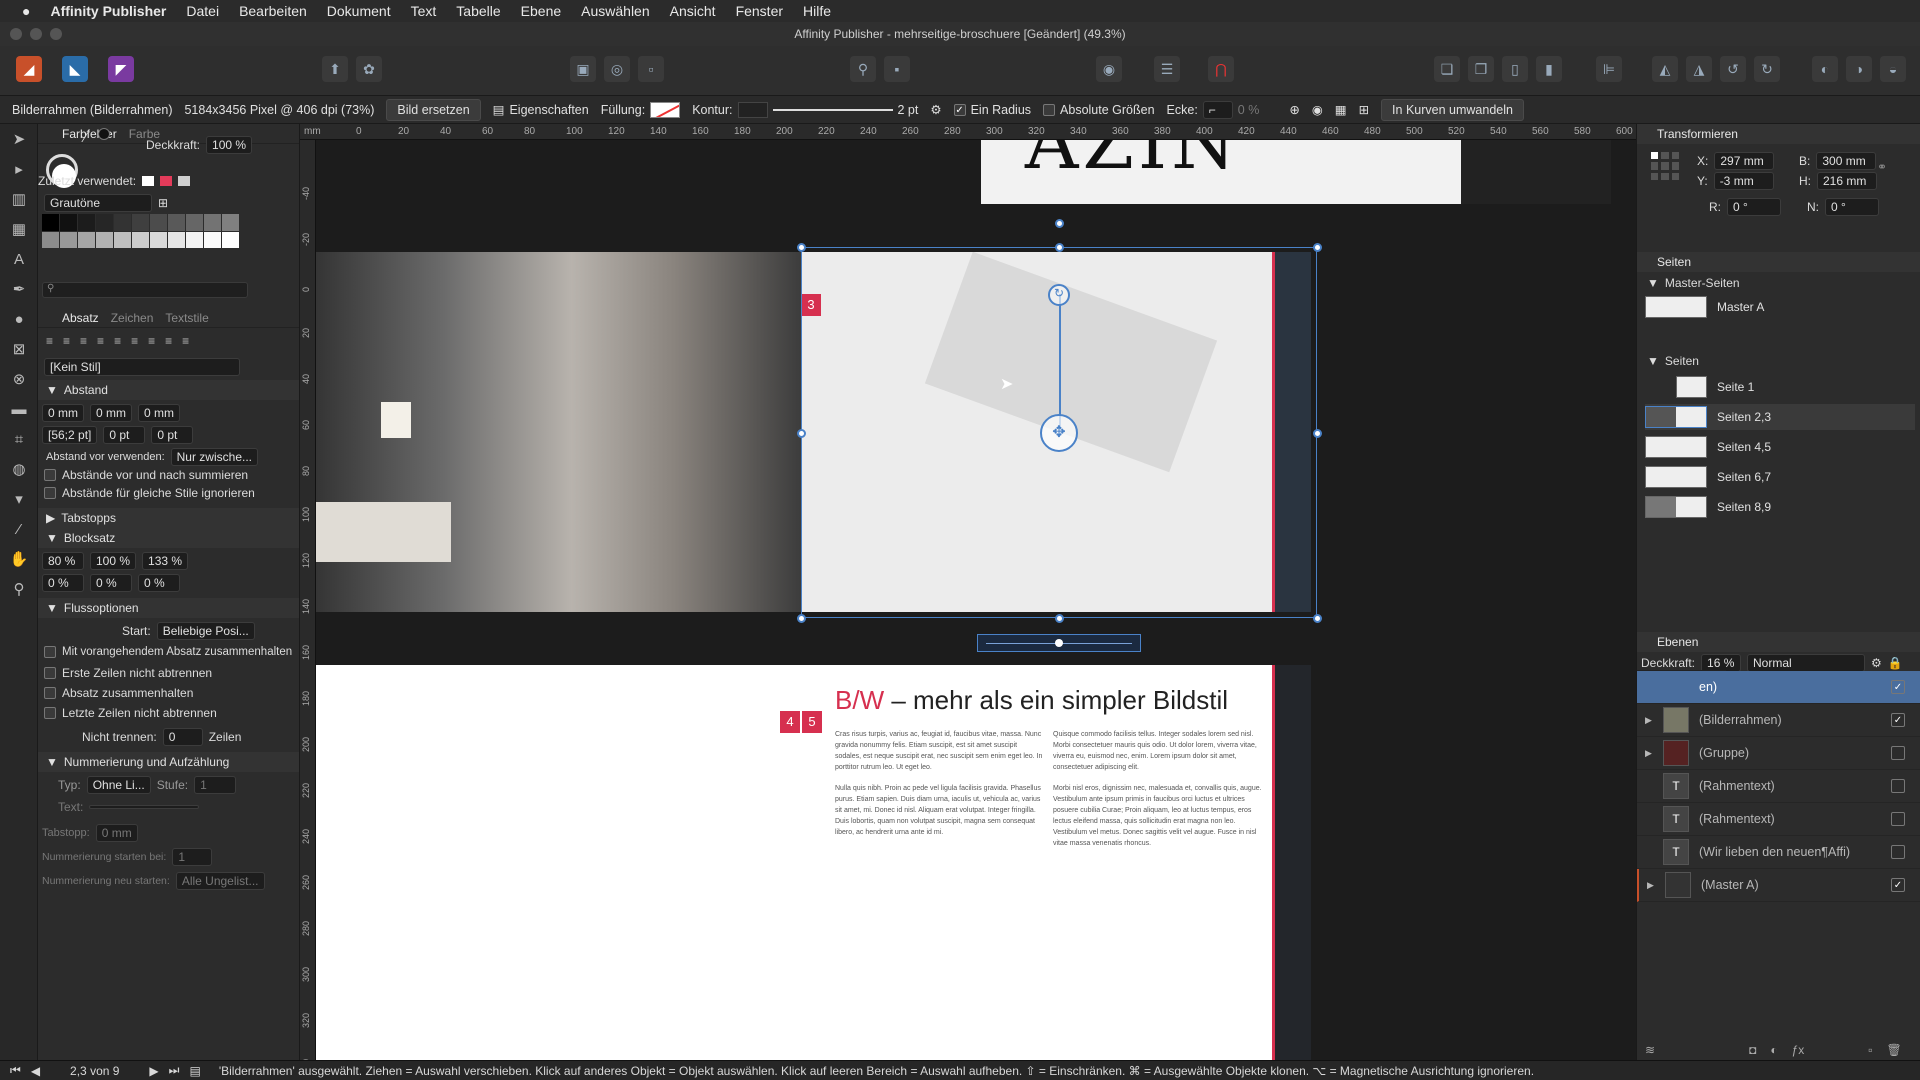  I want to click on mask-icon: ◘, so click(1752, 1050).